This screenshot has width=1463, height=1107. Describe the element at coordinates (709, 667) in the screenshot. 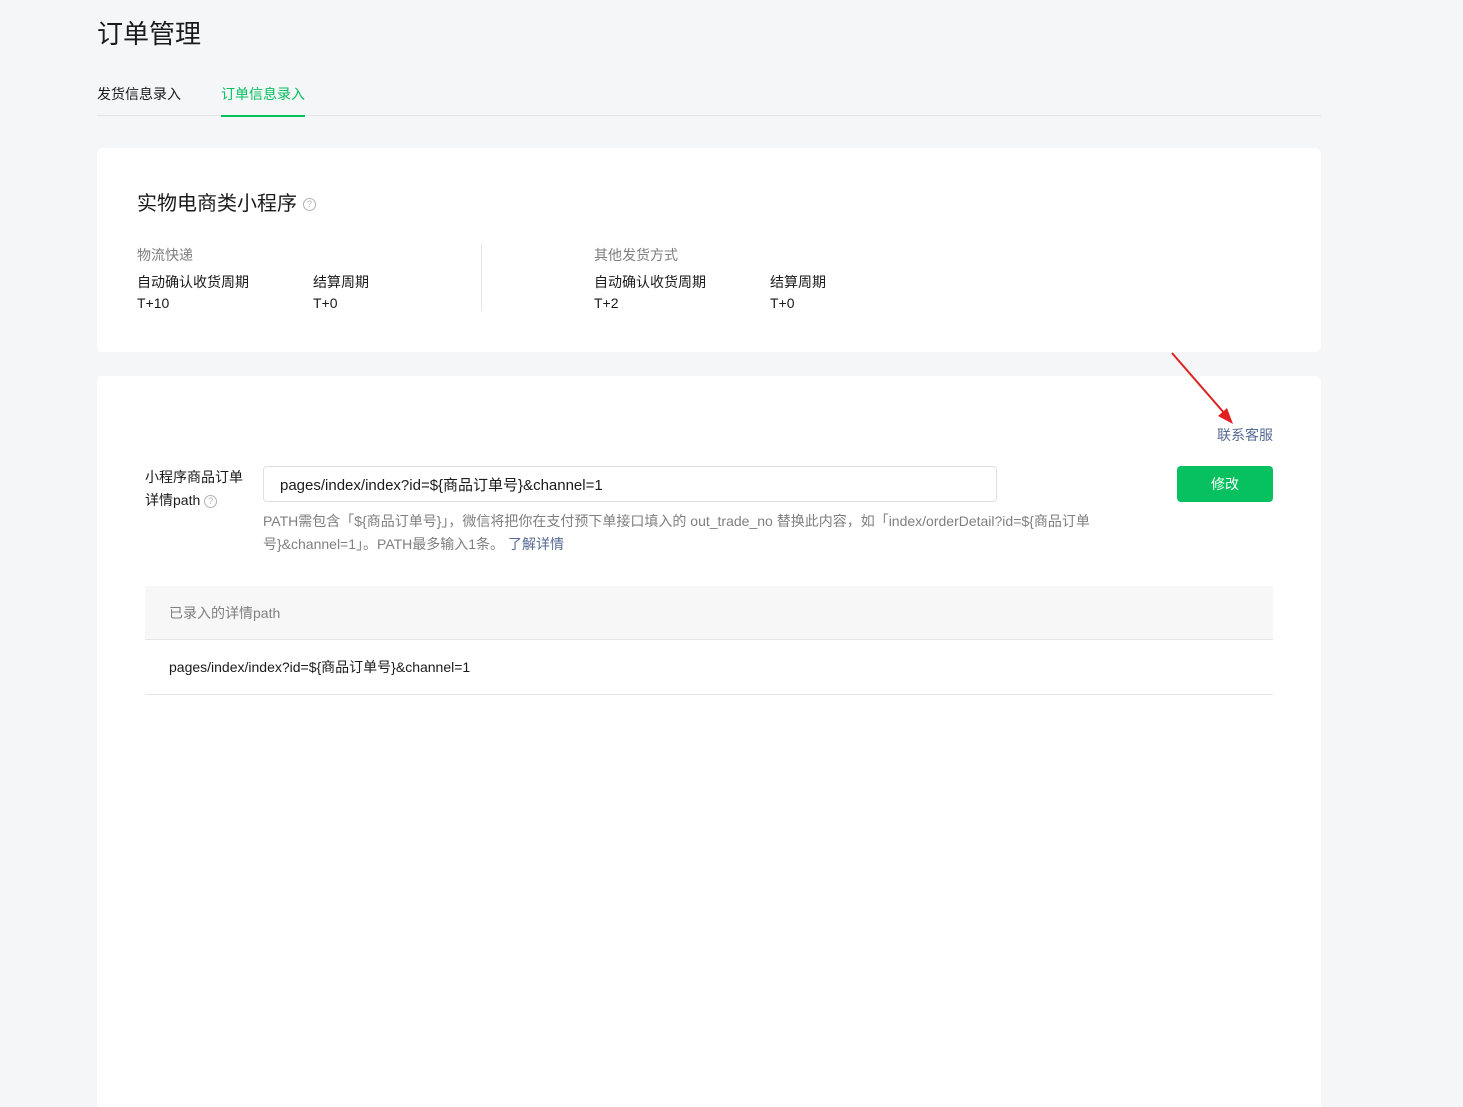

I see `table-row: pages/index/index?id=${商品订单号}&channel=1` at that location.